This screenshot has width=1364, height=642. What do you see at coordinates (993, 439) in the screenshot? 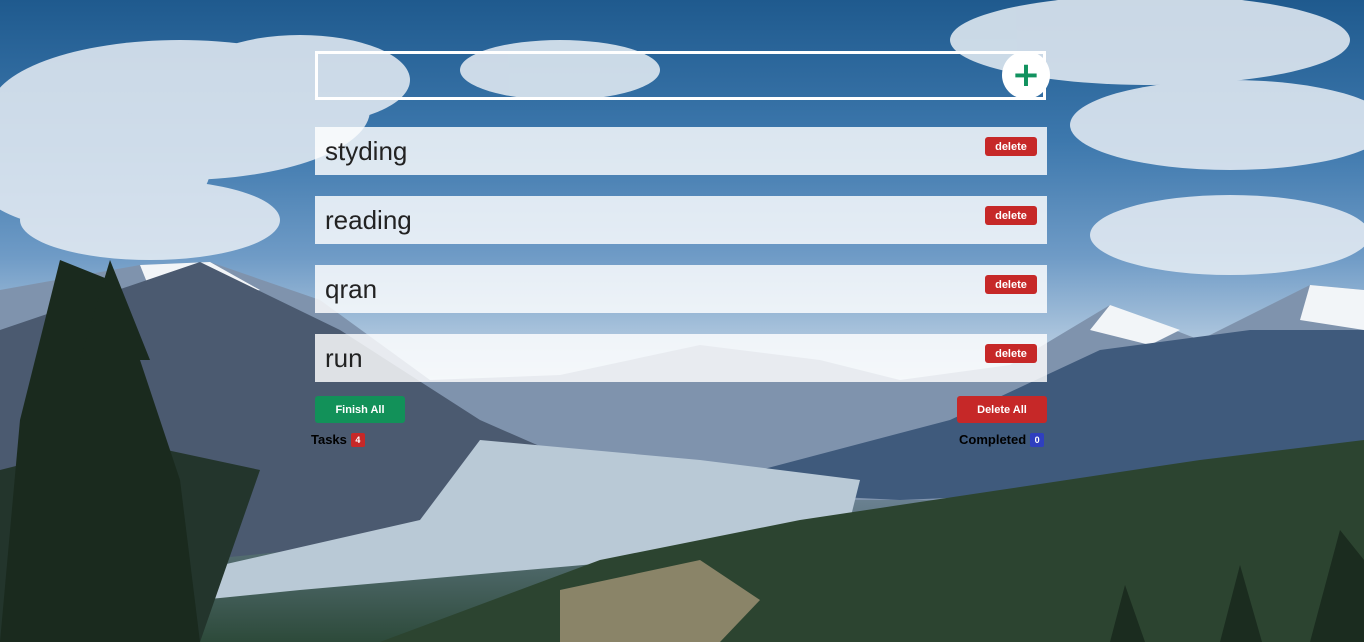
I see `completed-label: Completed` at bounding box center [993, 439].